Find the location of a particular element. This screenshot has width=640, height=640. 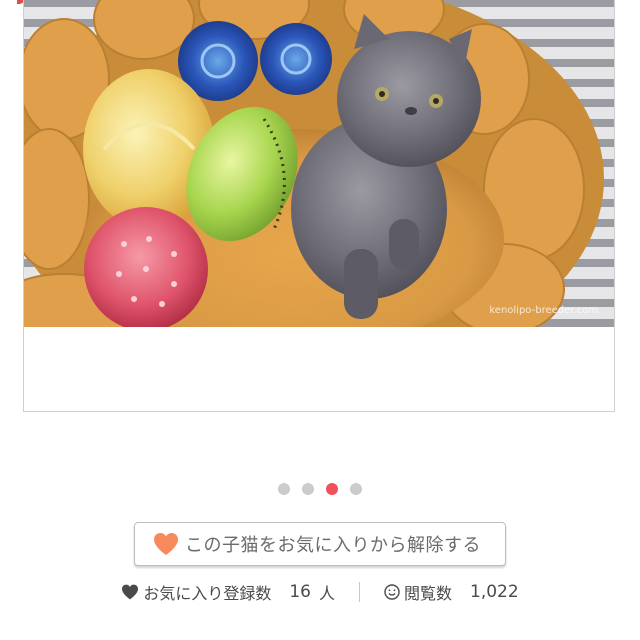

views-label: 閲覧数 is located at coordinates (427, 593).